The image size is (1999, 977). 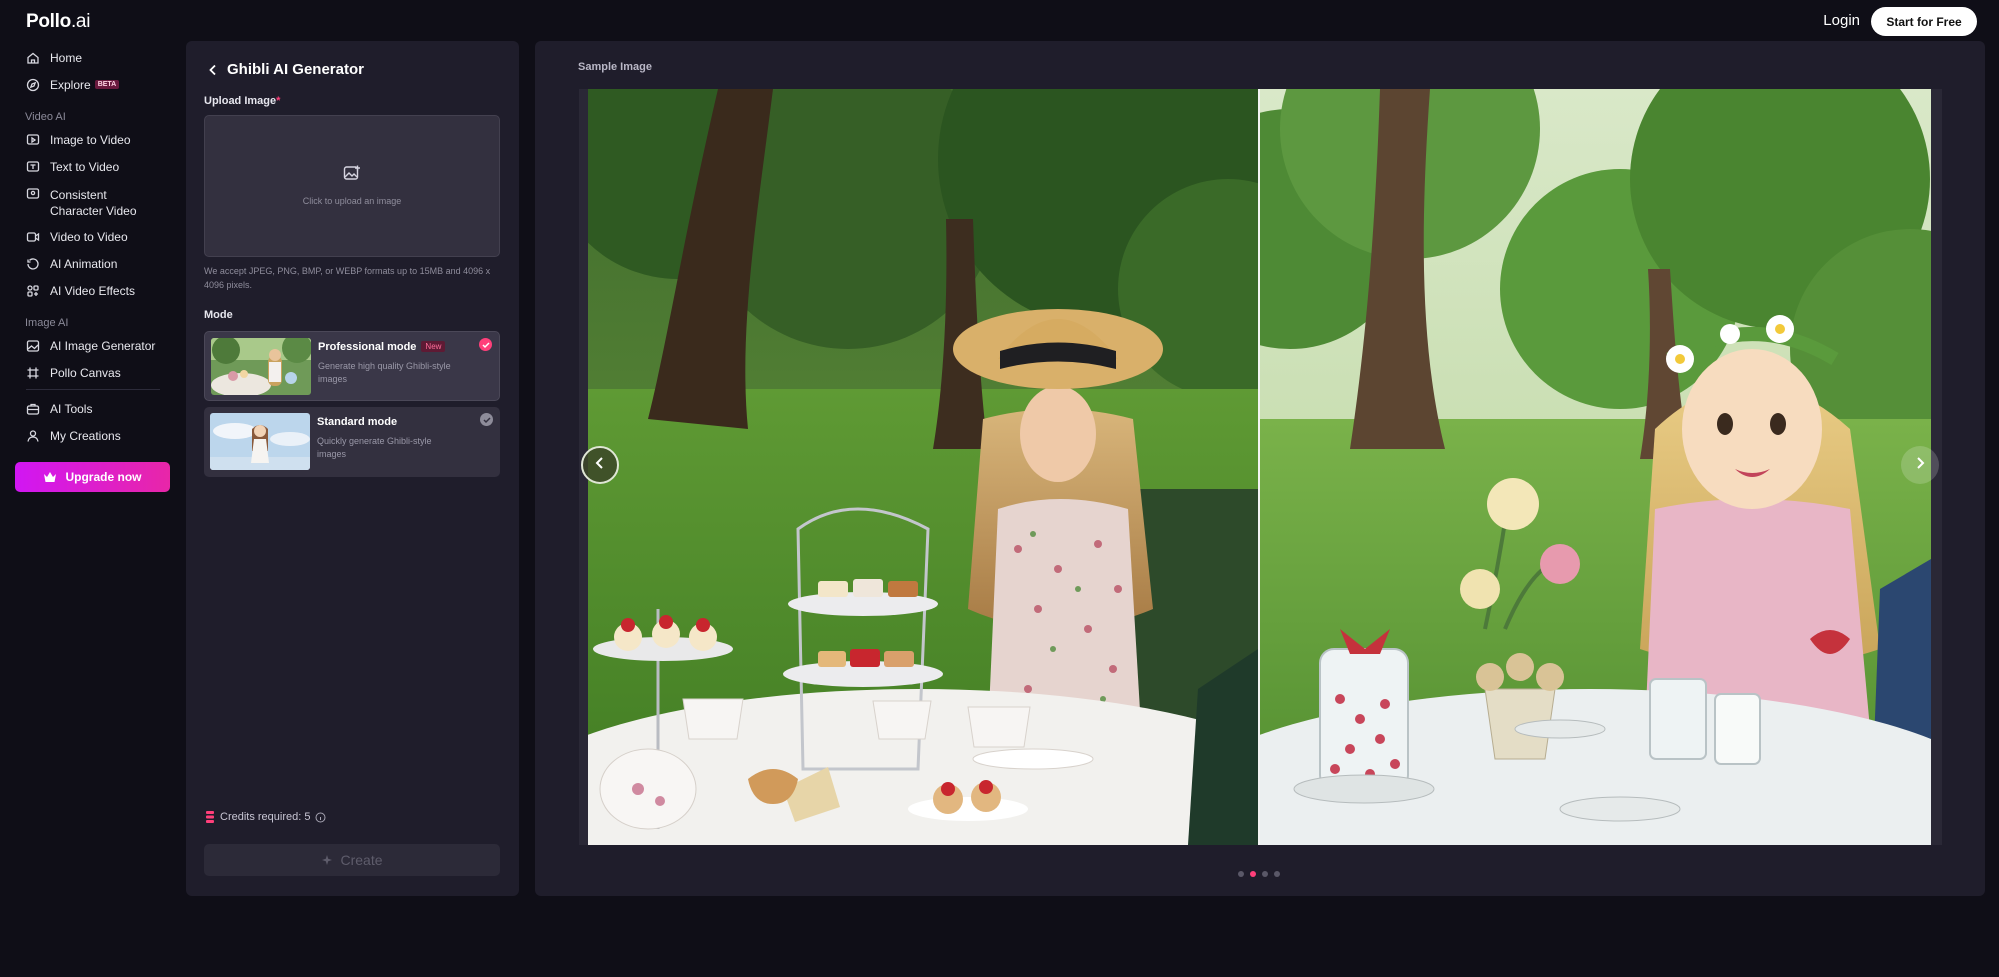 What do you see at coordinates (33, 85) in the screenshot?
I see `compass-icon` at bounding box center [33, 85].